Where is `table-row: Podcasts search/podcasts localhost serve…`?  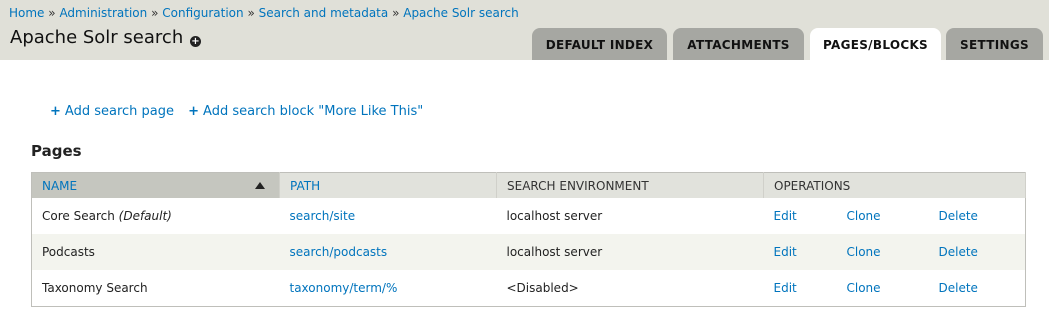
table-row: Podcasts search/podcasts localhost serve… is located at coordinates (528, 252).